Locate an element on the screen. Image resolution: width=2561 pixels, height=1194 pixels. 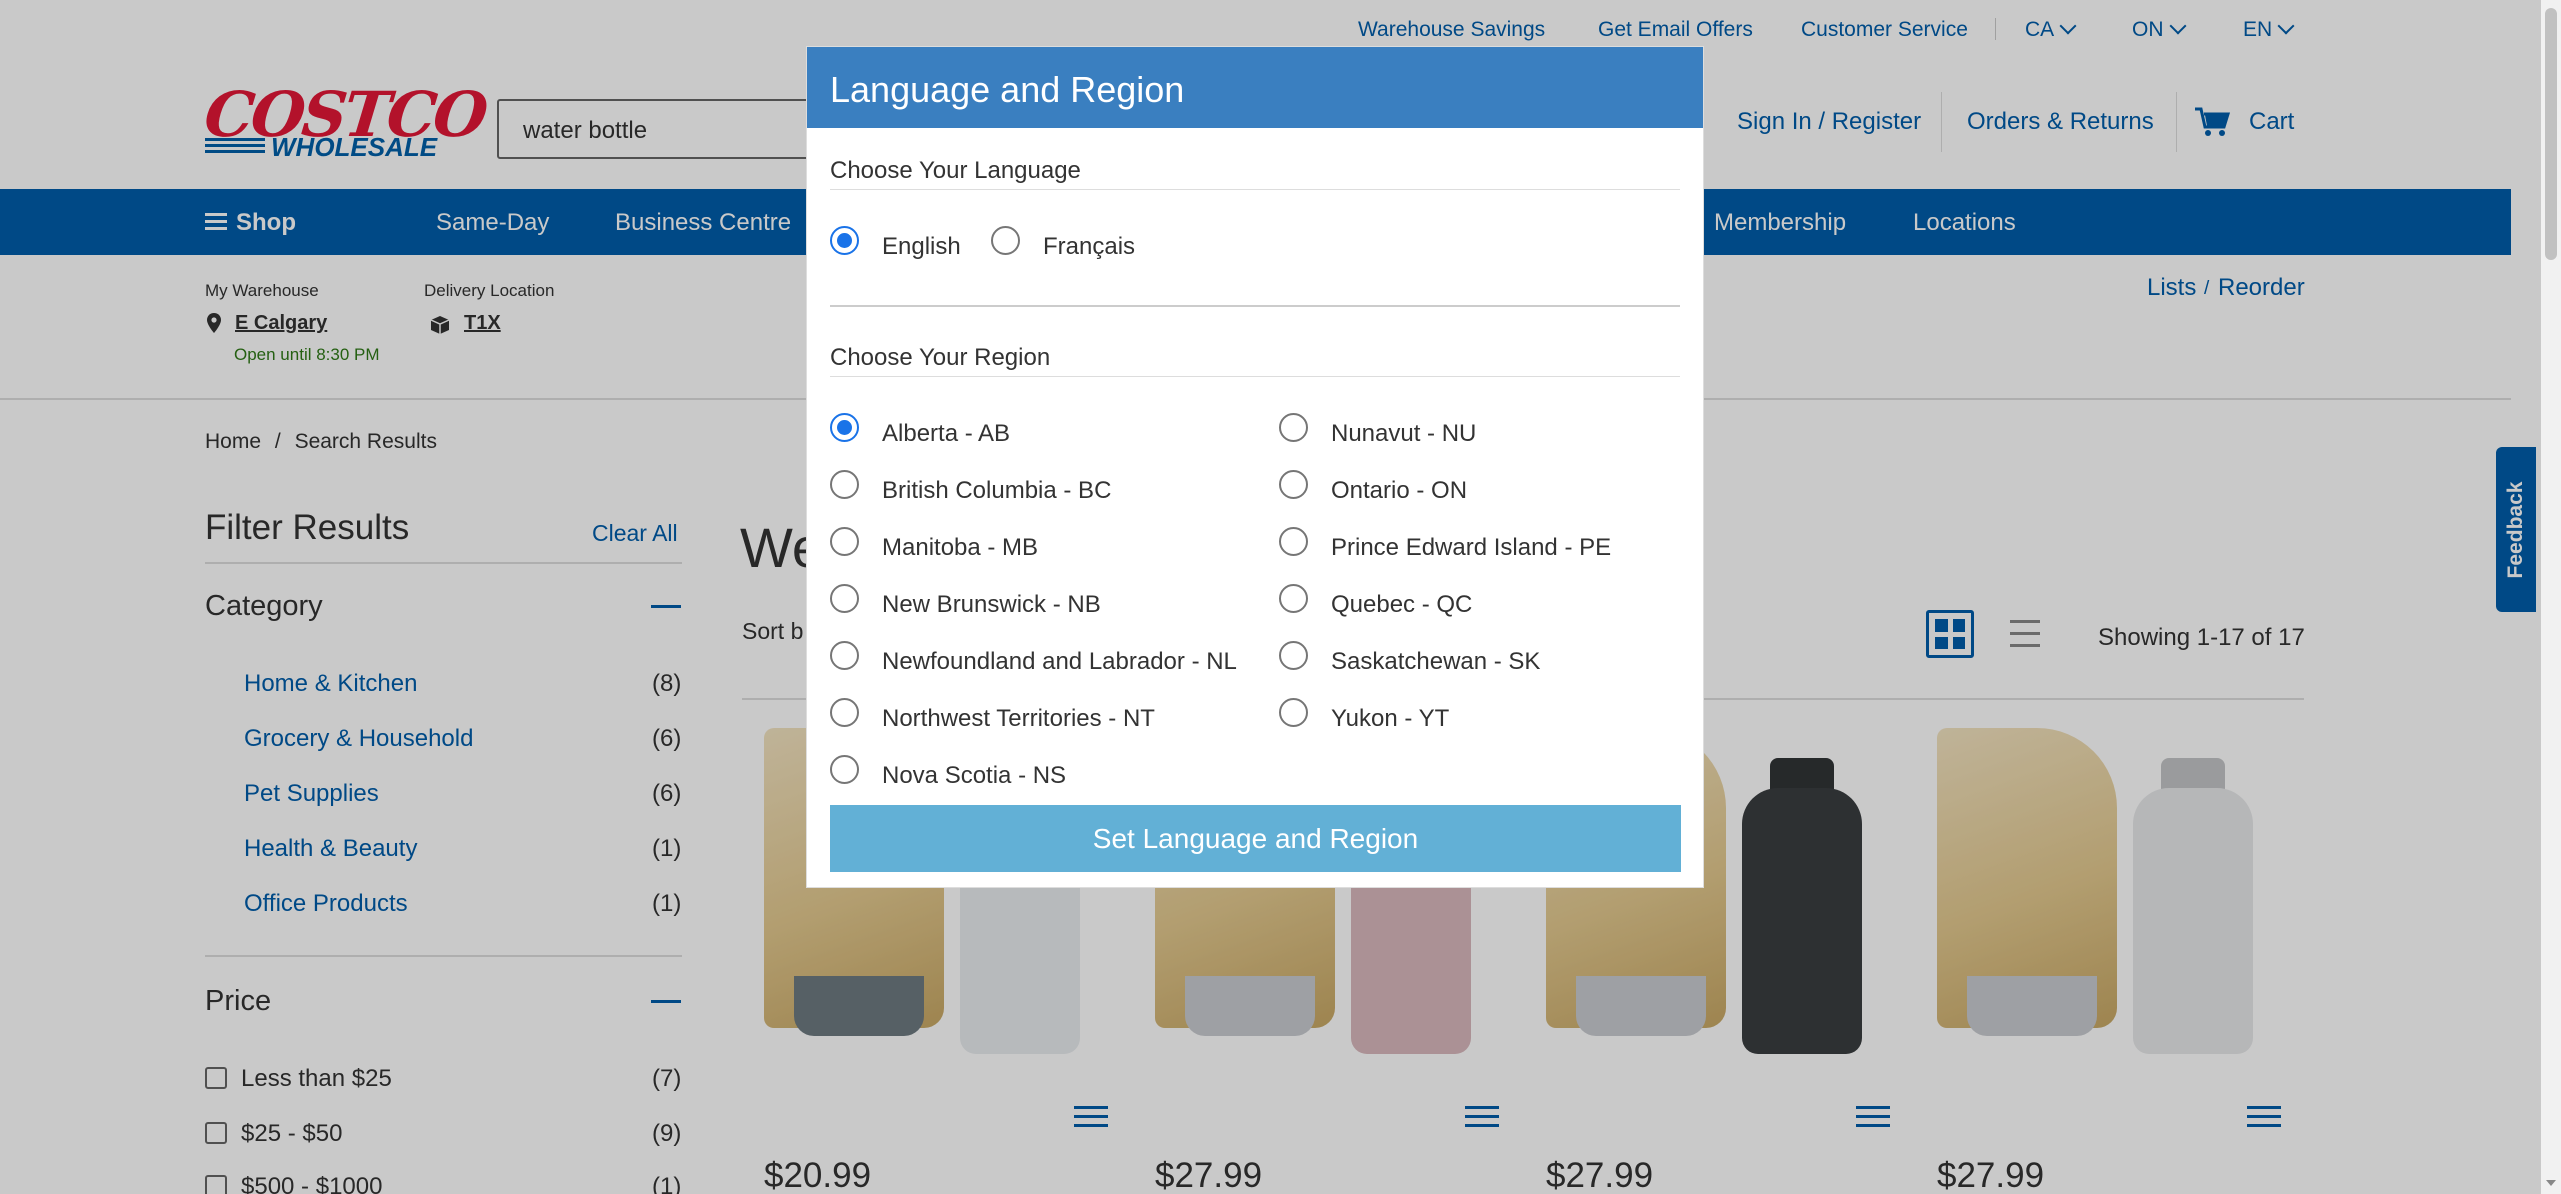
set-language-region-button: Set Language and Region is located at coordinates (1255, 838).